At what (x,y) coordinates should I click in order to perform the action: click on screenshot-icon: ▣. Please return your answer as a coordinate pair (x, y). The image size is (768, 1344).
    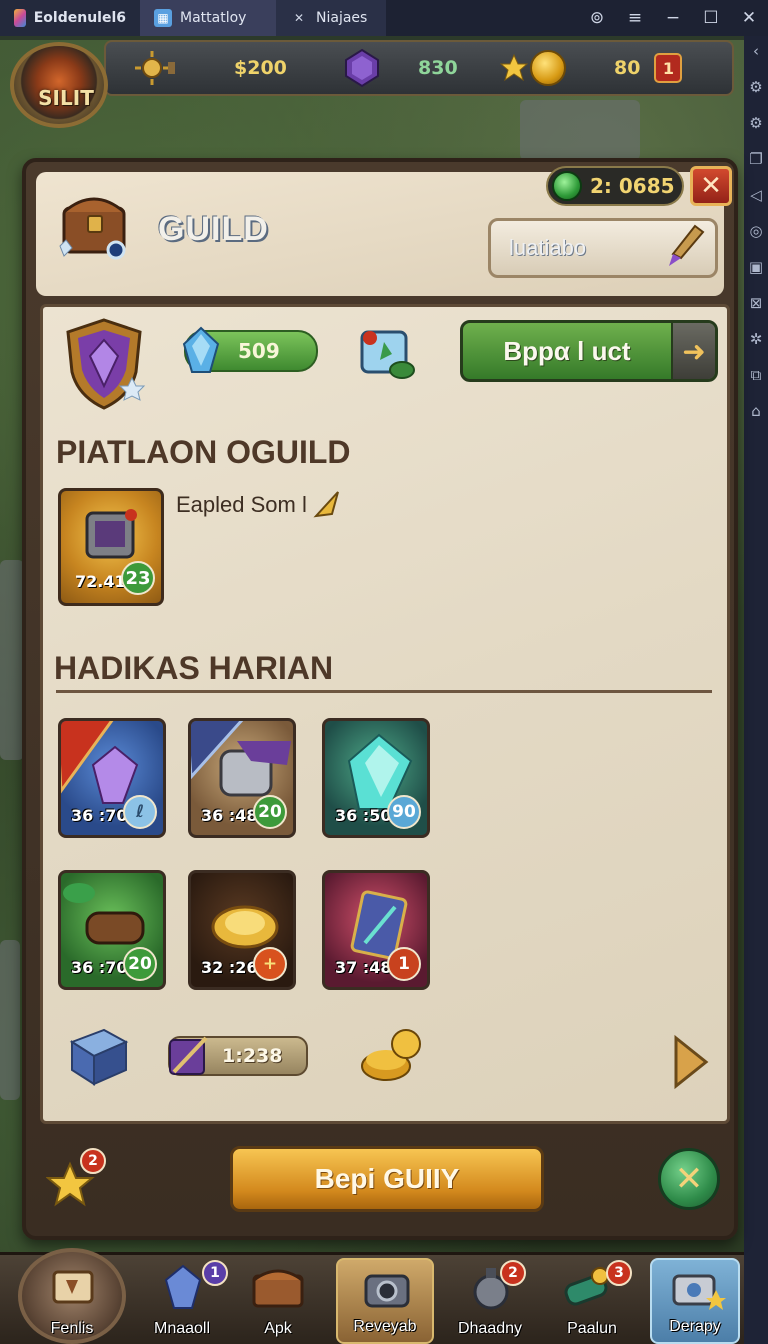
    Looking at the image, I should click on (756, 267).